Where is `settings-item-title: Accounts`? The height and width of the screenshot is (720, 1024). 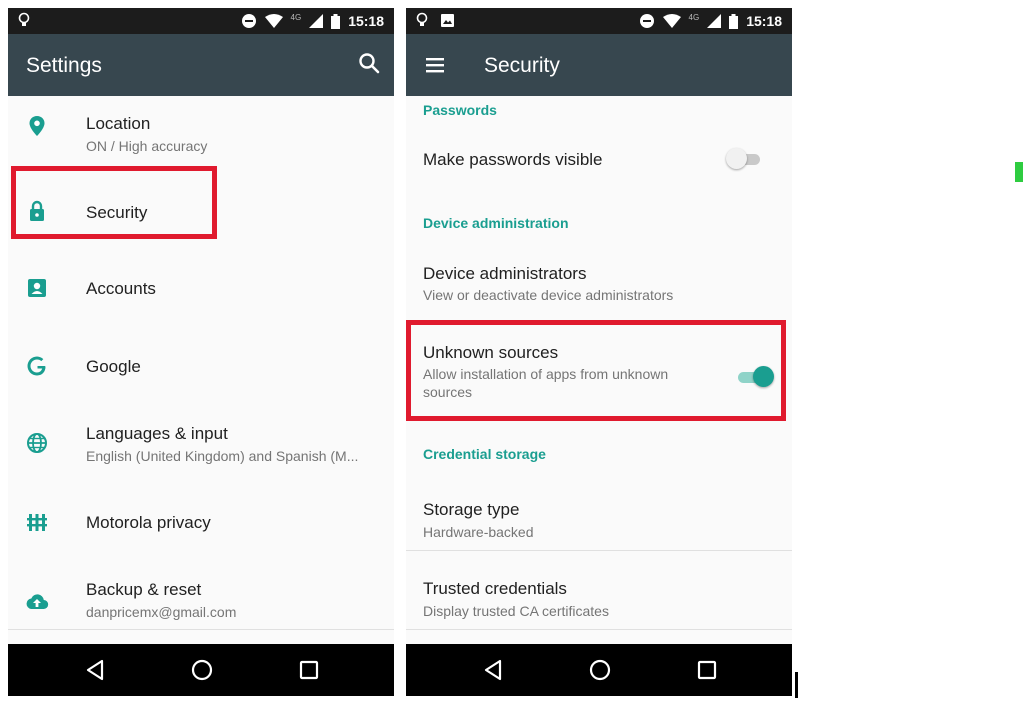
settings-item-title: Accounts is located at coordinates (121, 288).